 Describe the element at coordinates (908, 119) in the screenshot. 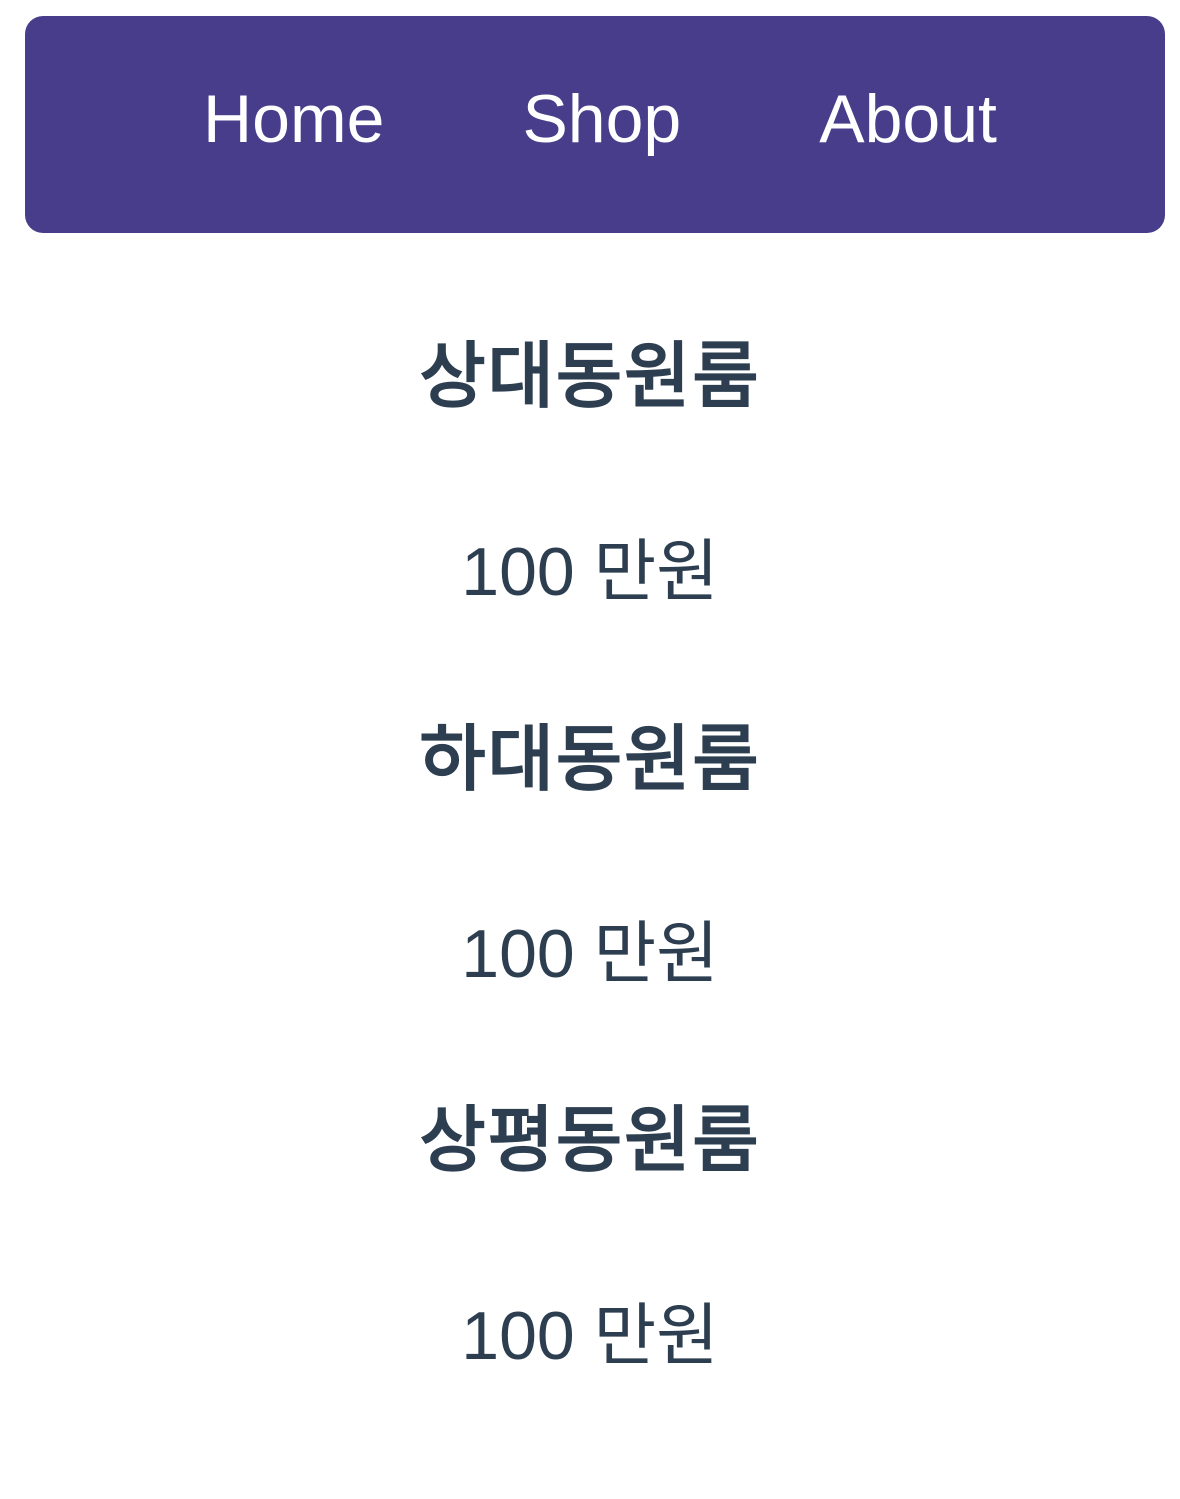

I see `nav-link-about: About` at that location.